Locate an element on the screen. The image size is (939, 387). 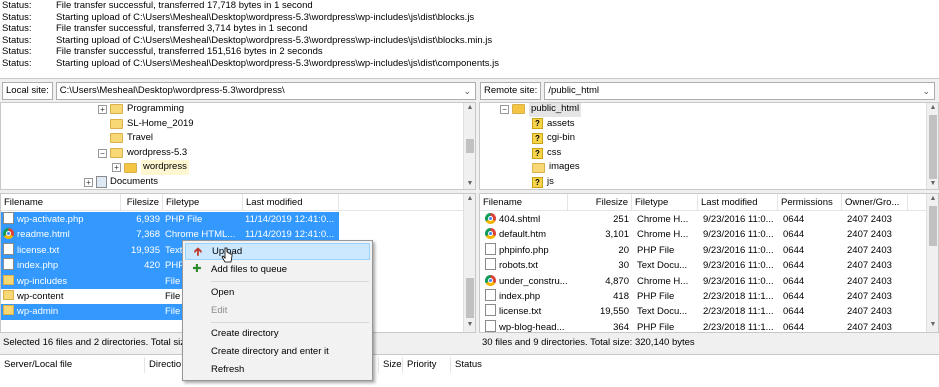
tree-item: − wordpress-5.3 is located at coordinates (142, 153).